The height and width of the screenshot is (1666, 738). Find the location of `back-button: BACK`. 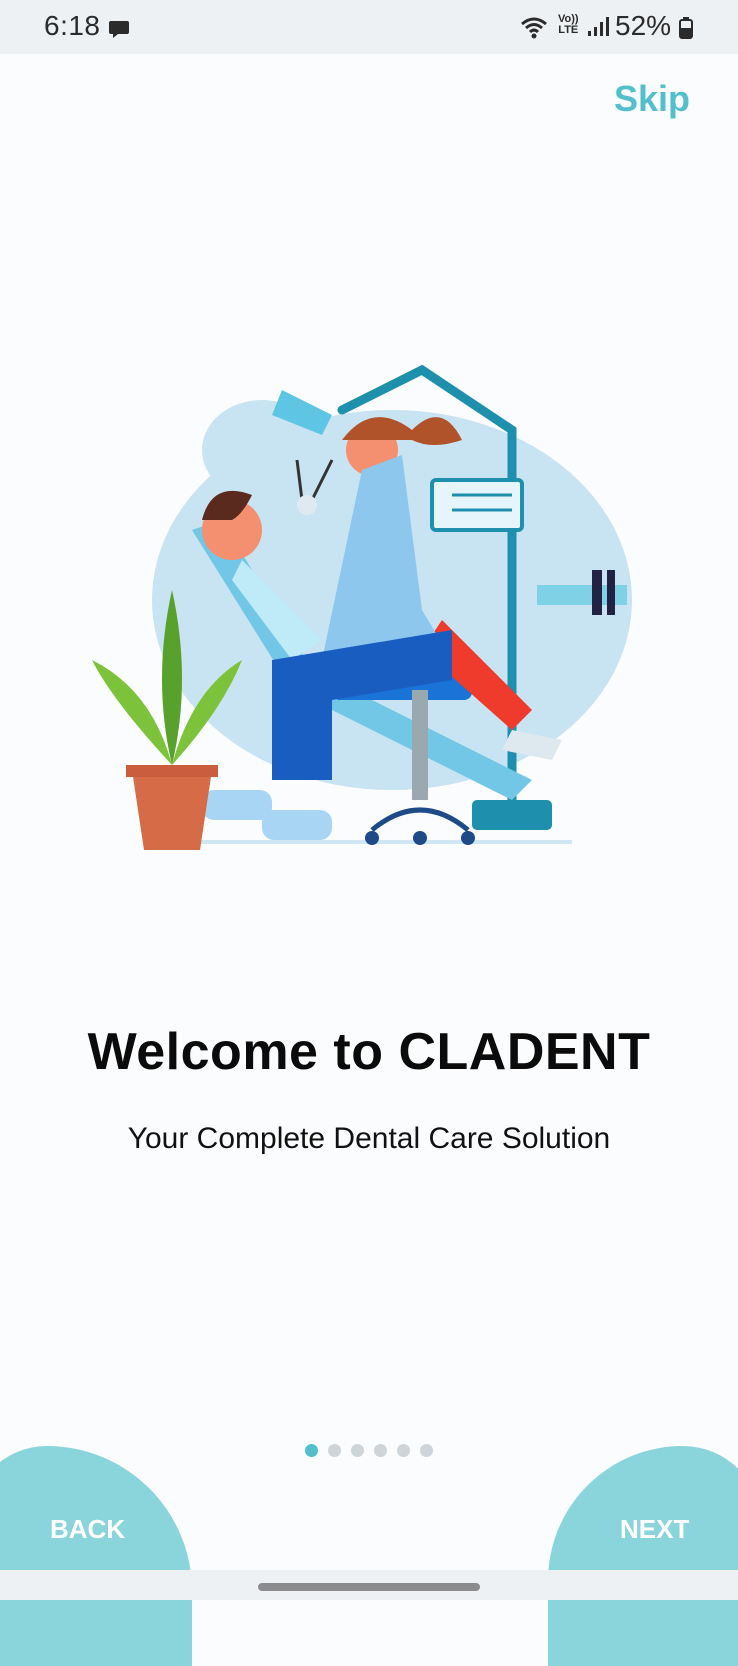

back-button: BACK is located at coordinates (87, 1529).